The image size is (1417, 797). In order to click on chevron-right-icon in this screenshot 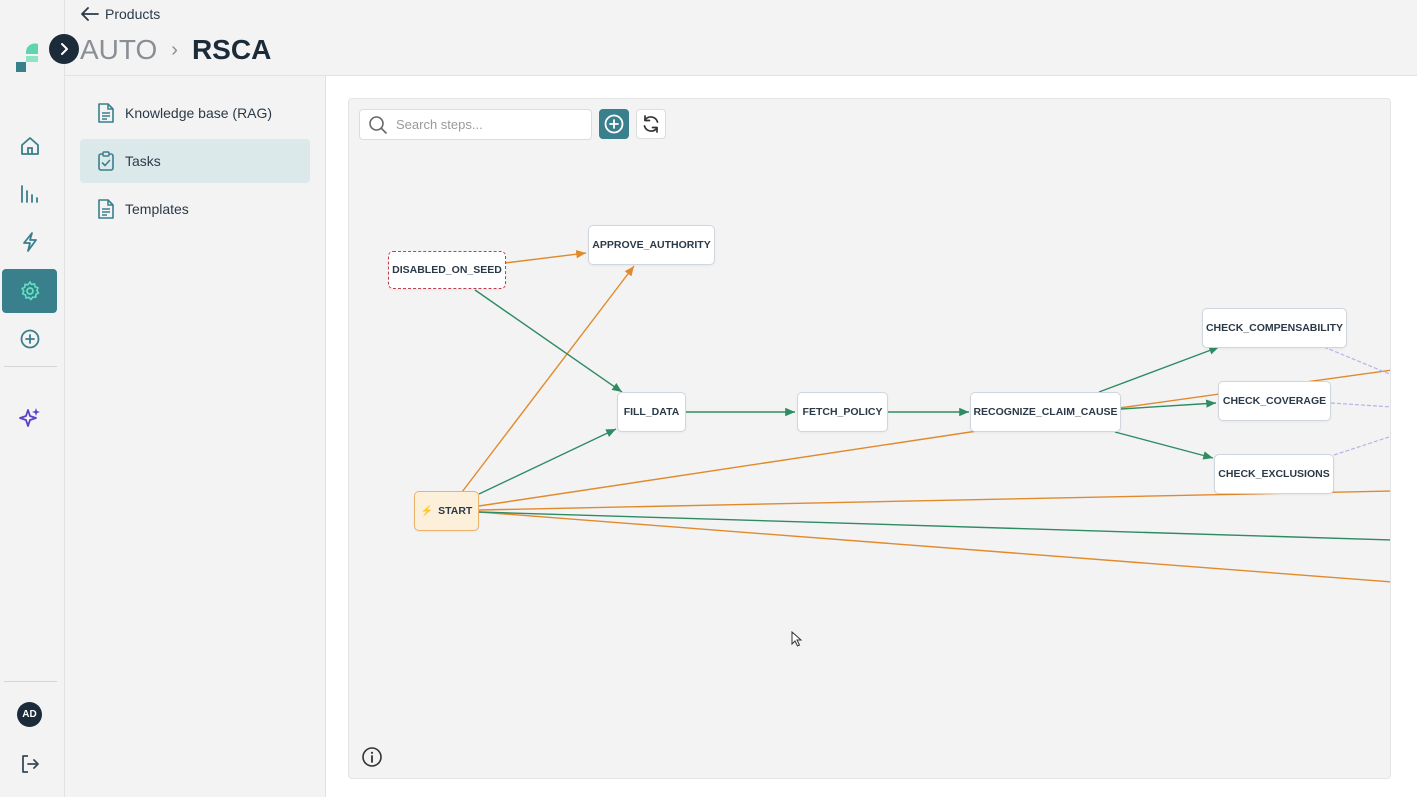, I will do `click(64, 49)`.